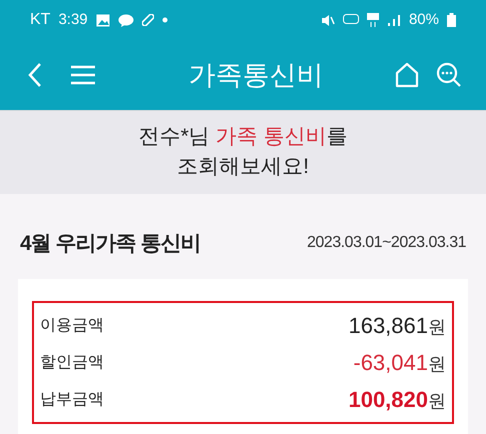  Describe the element at coordinates (399, 363) in the screenshot. I see `amount-value: -63,041원` at that location.